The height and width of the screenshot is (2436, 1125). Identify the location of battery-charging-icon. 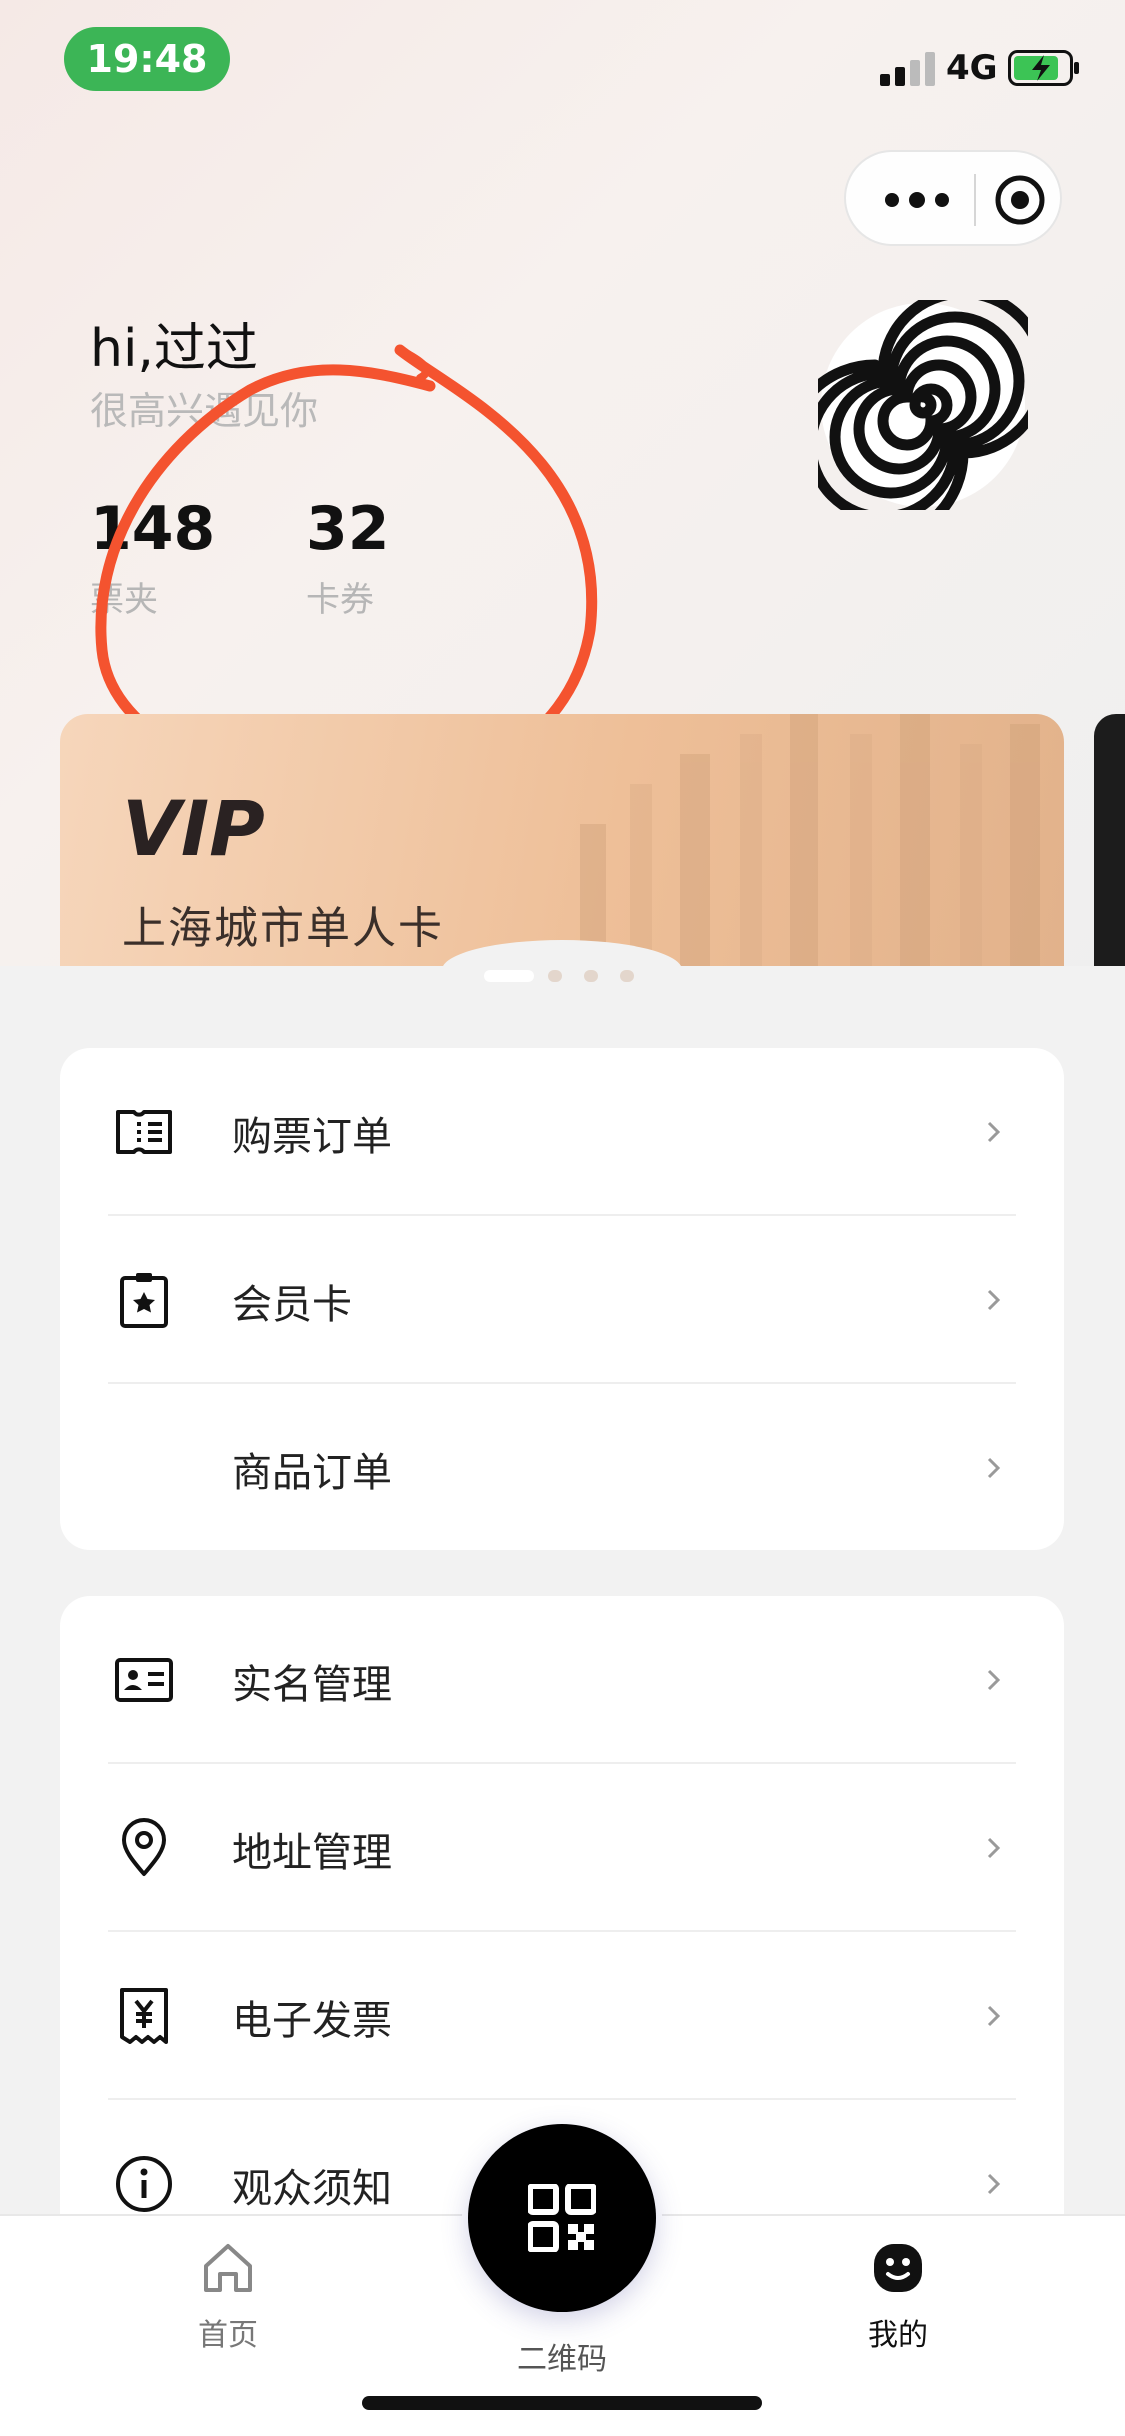
(1043, 68).